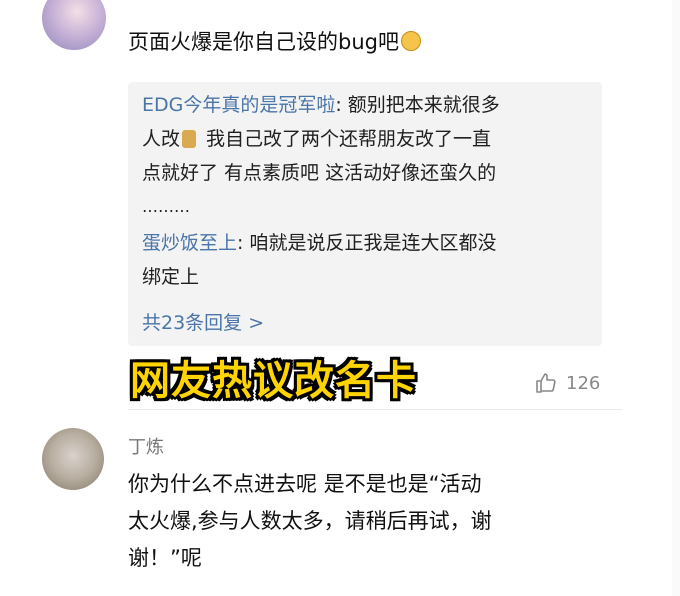 Image resolution: width=680 pixels, height=596 pixels. Describe the element at coordinates (263, 42) in the screenshot. I see `comment1-body: 页面火爆是你自己设的bug吧` at that location.